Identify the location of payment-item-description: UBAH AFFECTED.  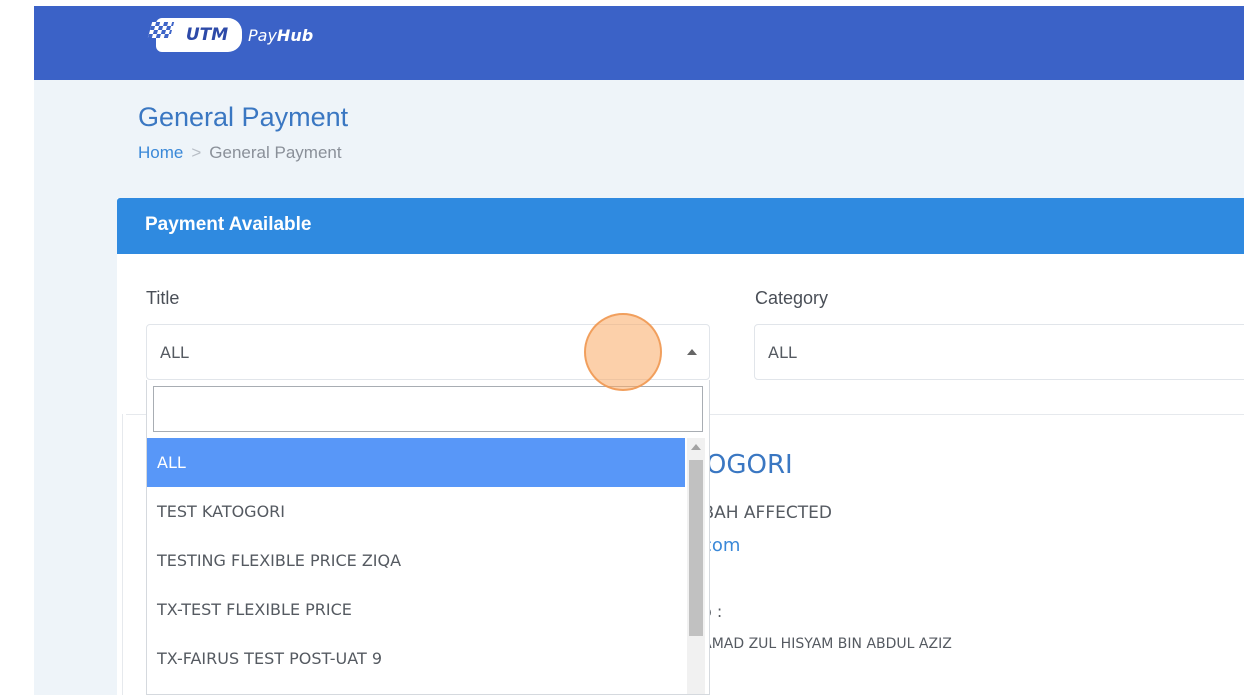
(761, 513).